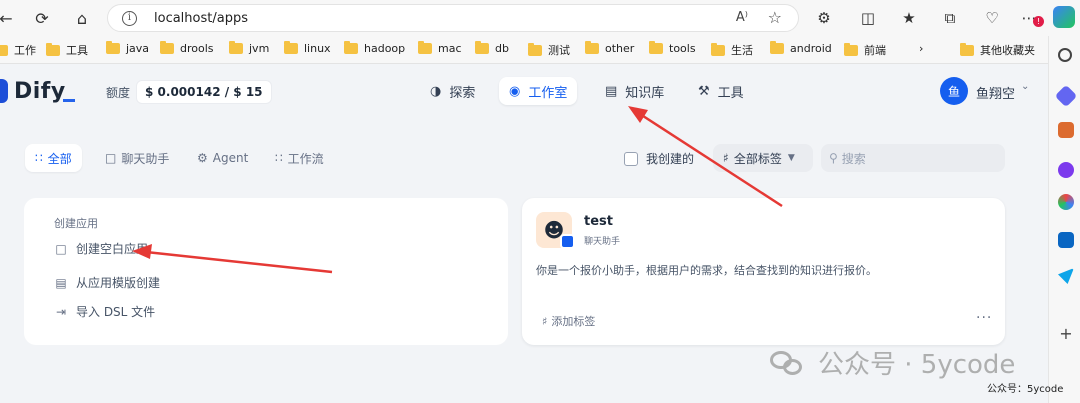 This screenshot has height=403, width=1080. Describe the element at coordinates (824, 18) in the screenshot. I see `extensions-icon: ⚙` at that location.